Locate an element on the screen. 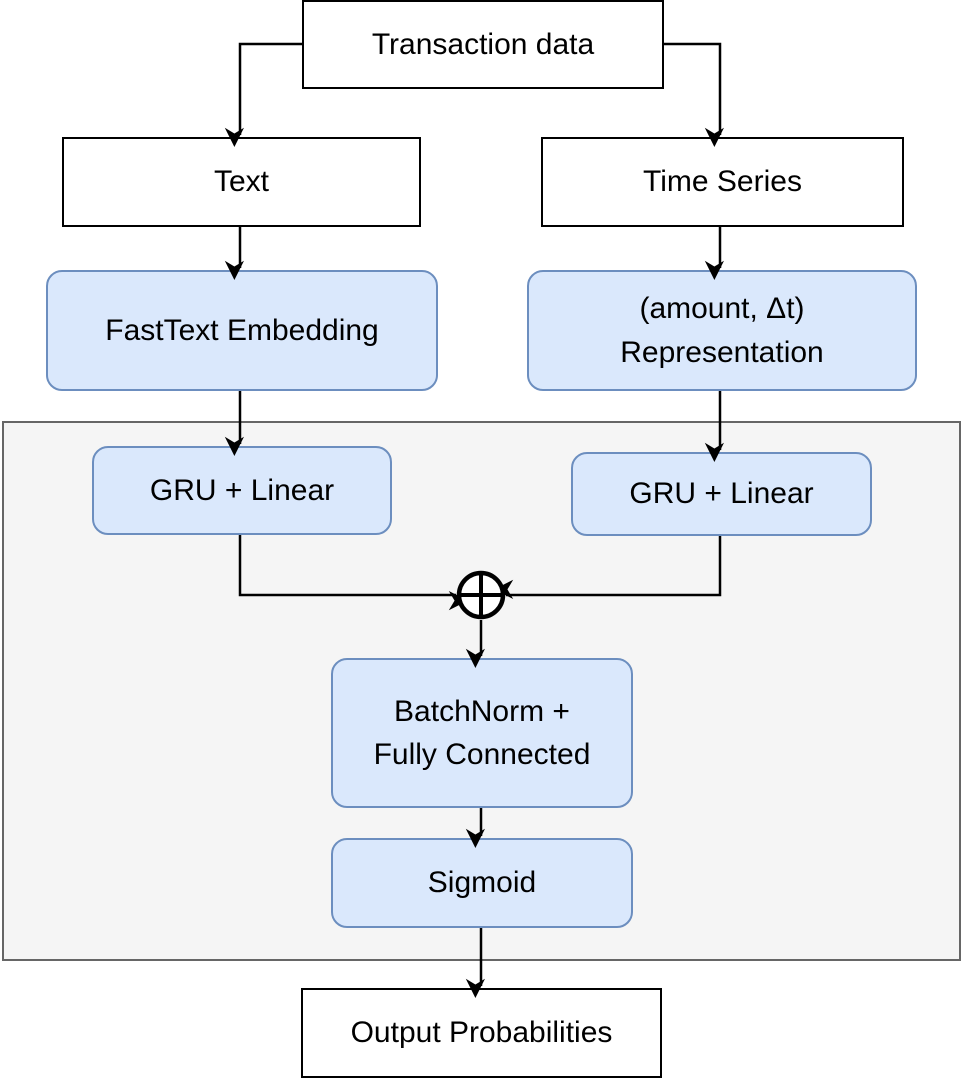 The image size is (963, 1080). edge-gru-right-to-combine is located at coordinates (607, 567).